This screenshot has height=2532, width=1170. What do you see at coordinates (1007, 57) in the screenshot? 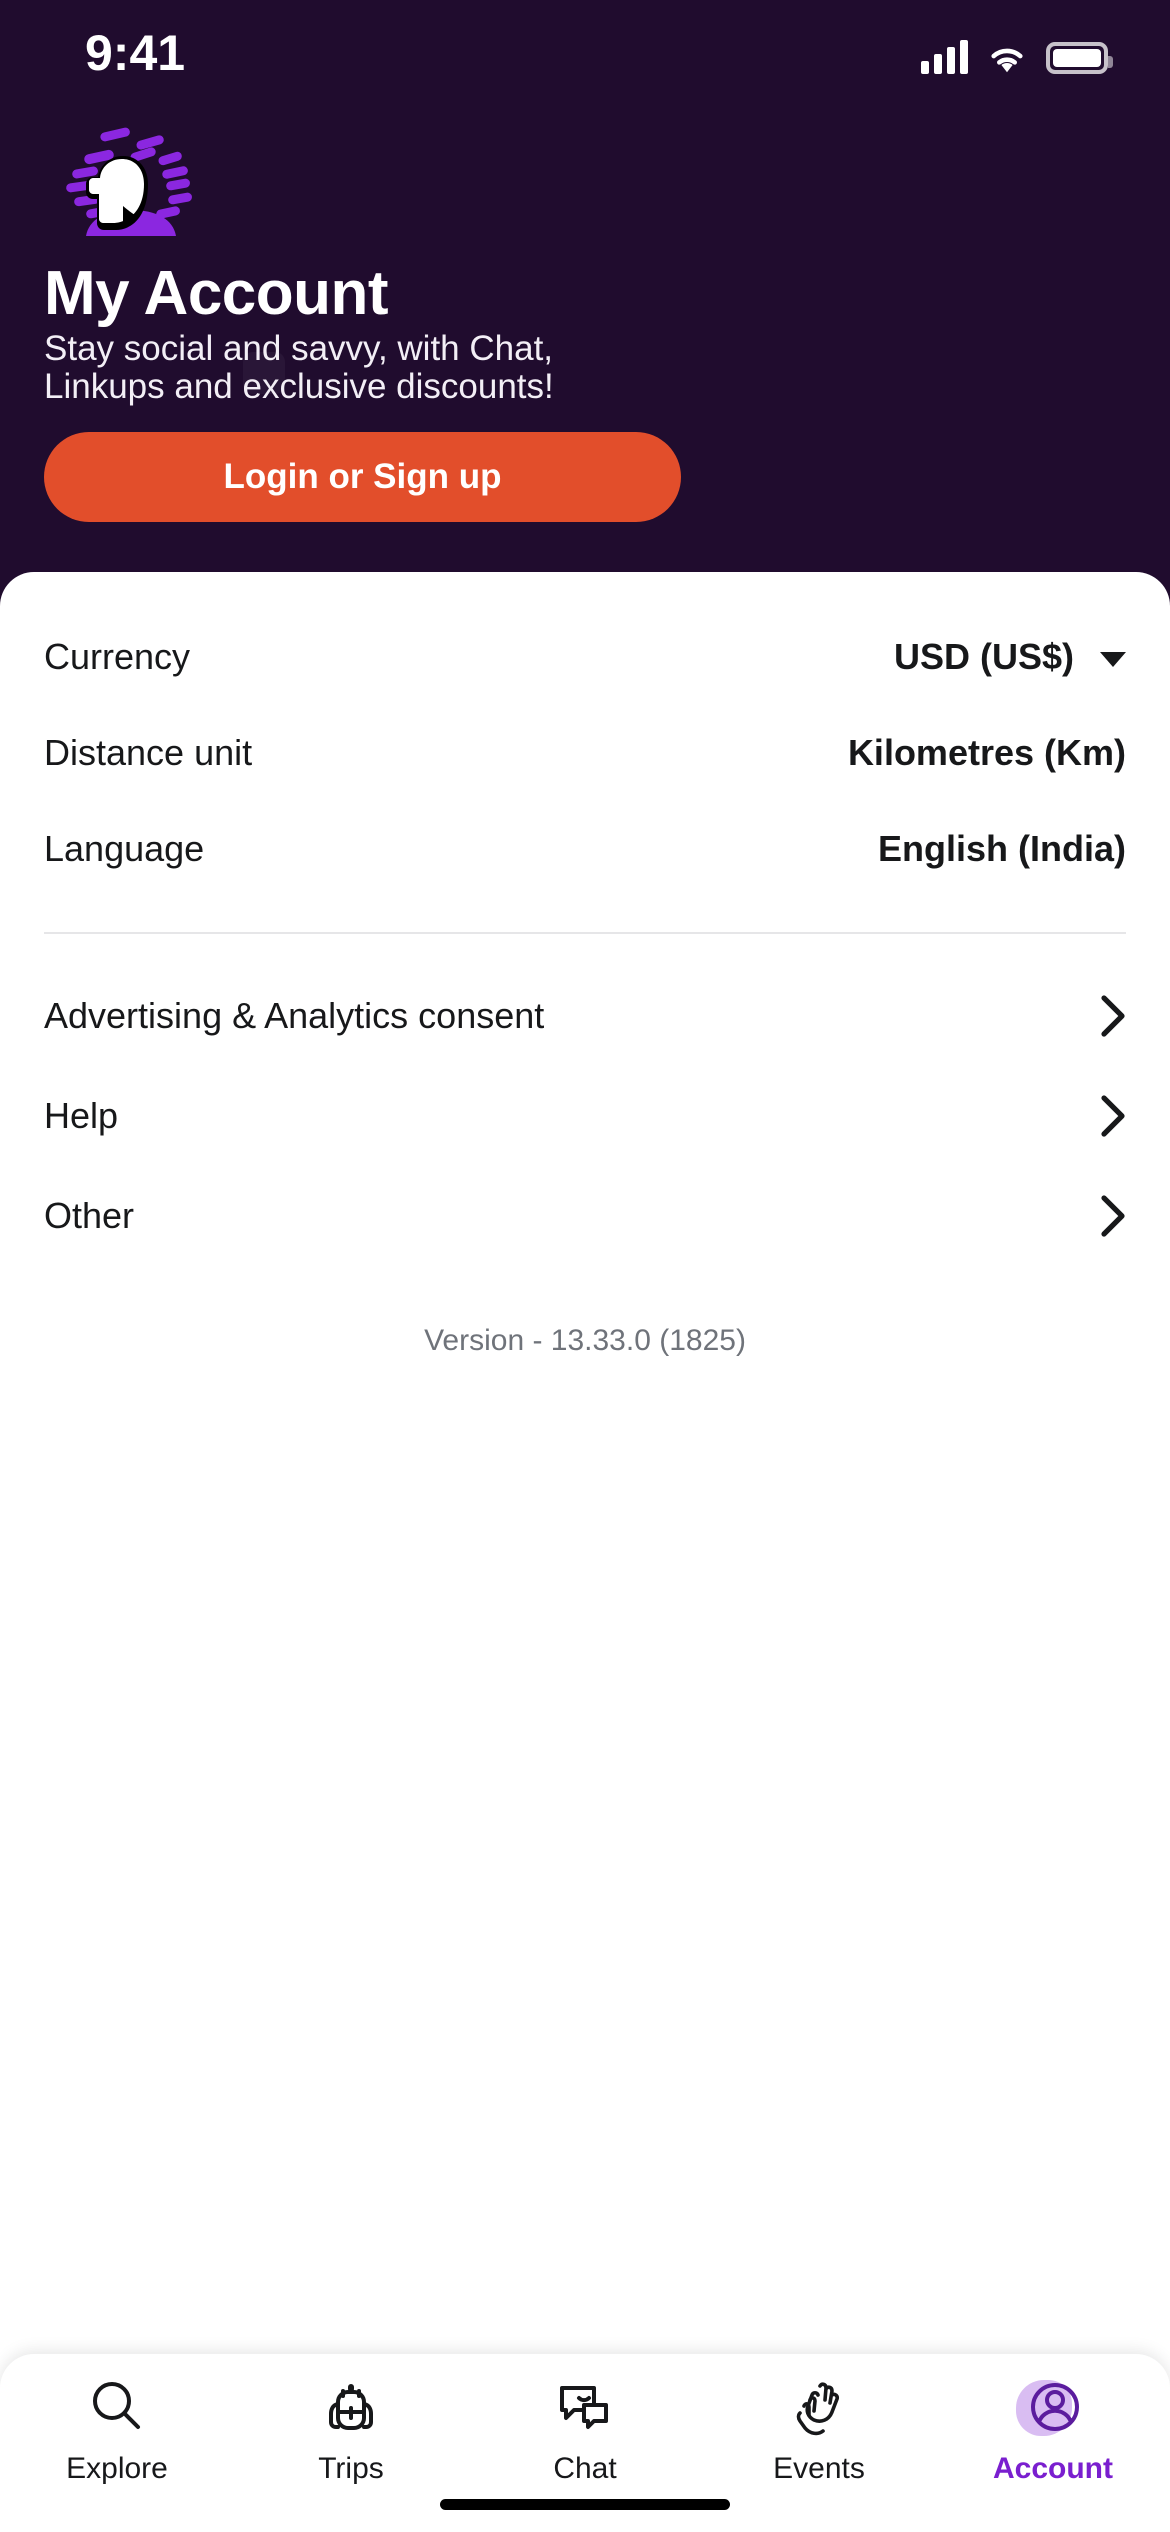
I see `wifi-icon` at bounding box center [1007, 57].